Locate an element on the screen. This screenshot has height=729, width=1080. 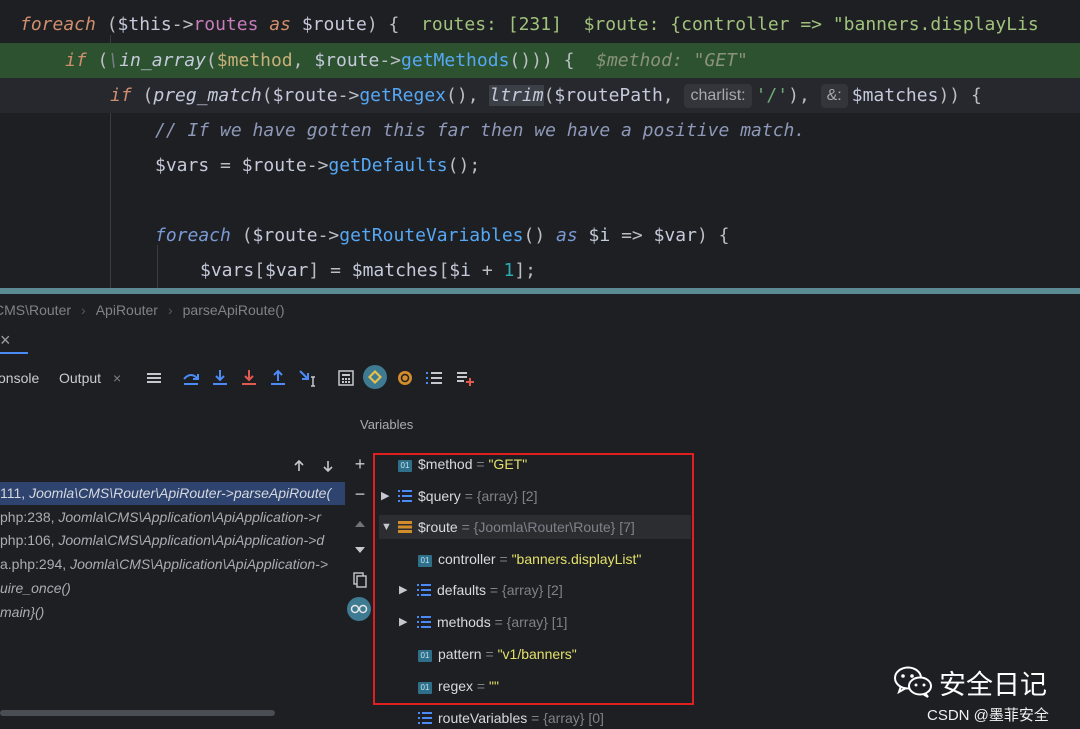
evaluate-expression-icon is located at coordinates (346, 378).